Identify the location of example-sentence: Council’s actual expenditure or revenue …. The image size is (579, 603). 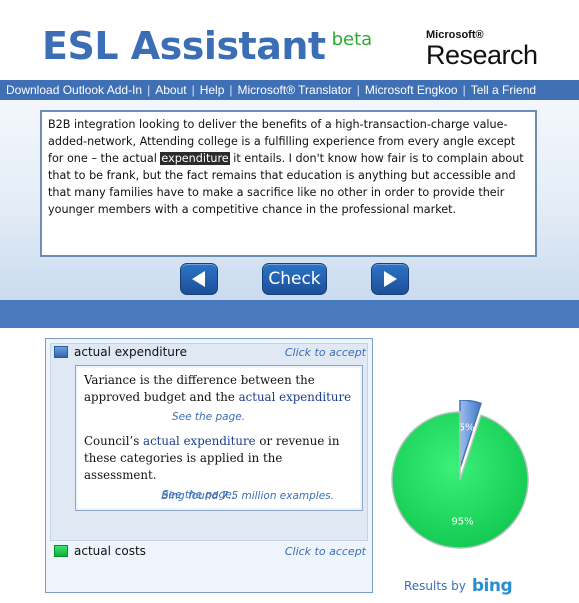
(219, 458).